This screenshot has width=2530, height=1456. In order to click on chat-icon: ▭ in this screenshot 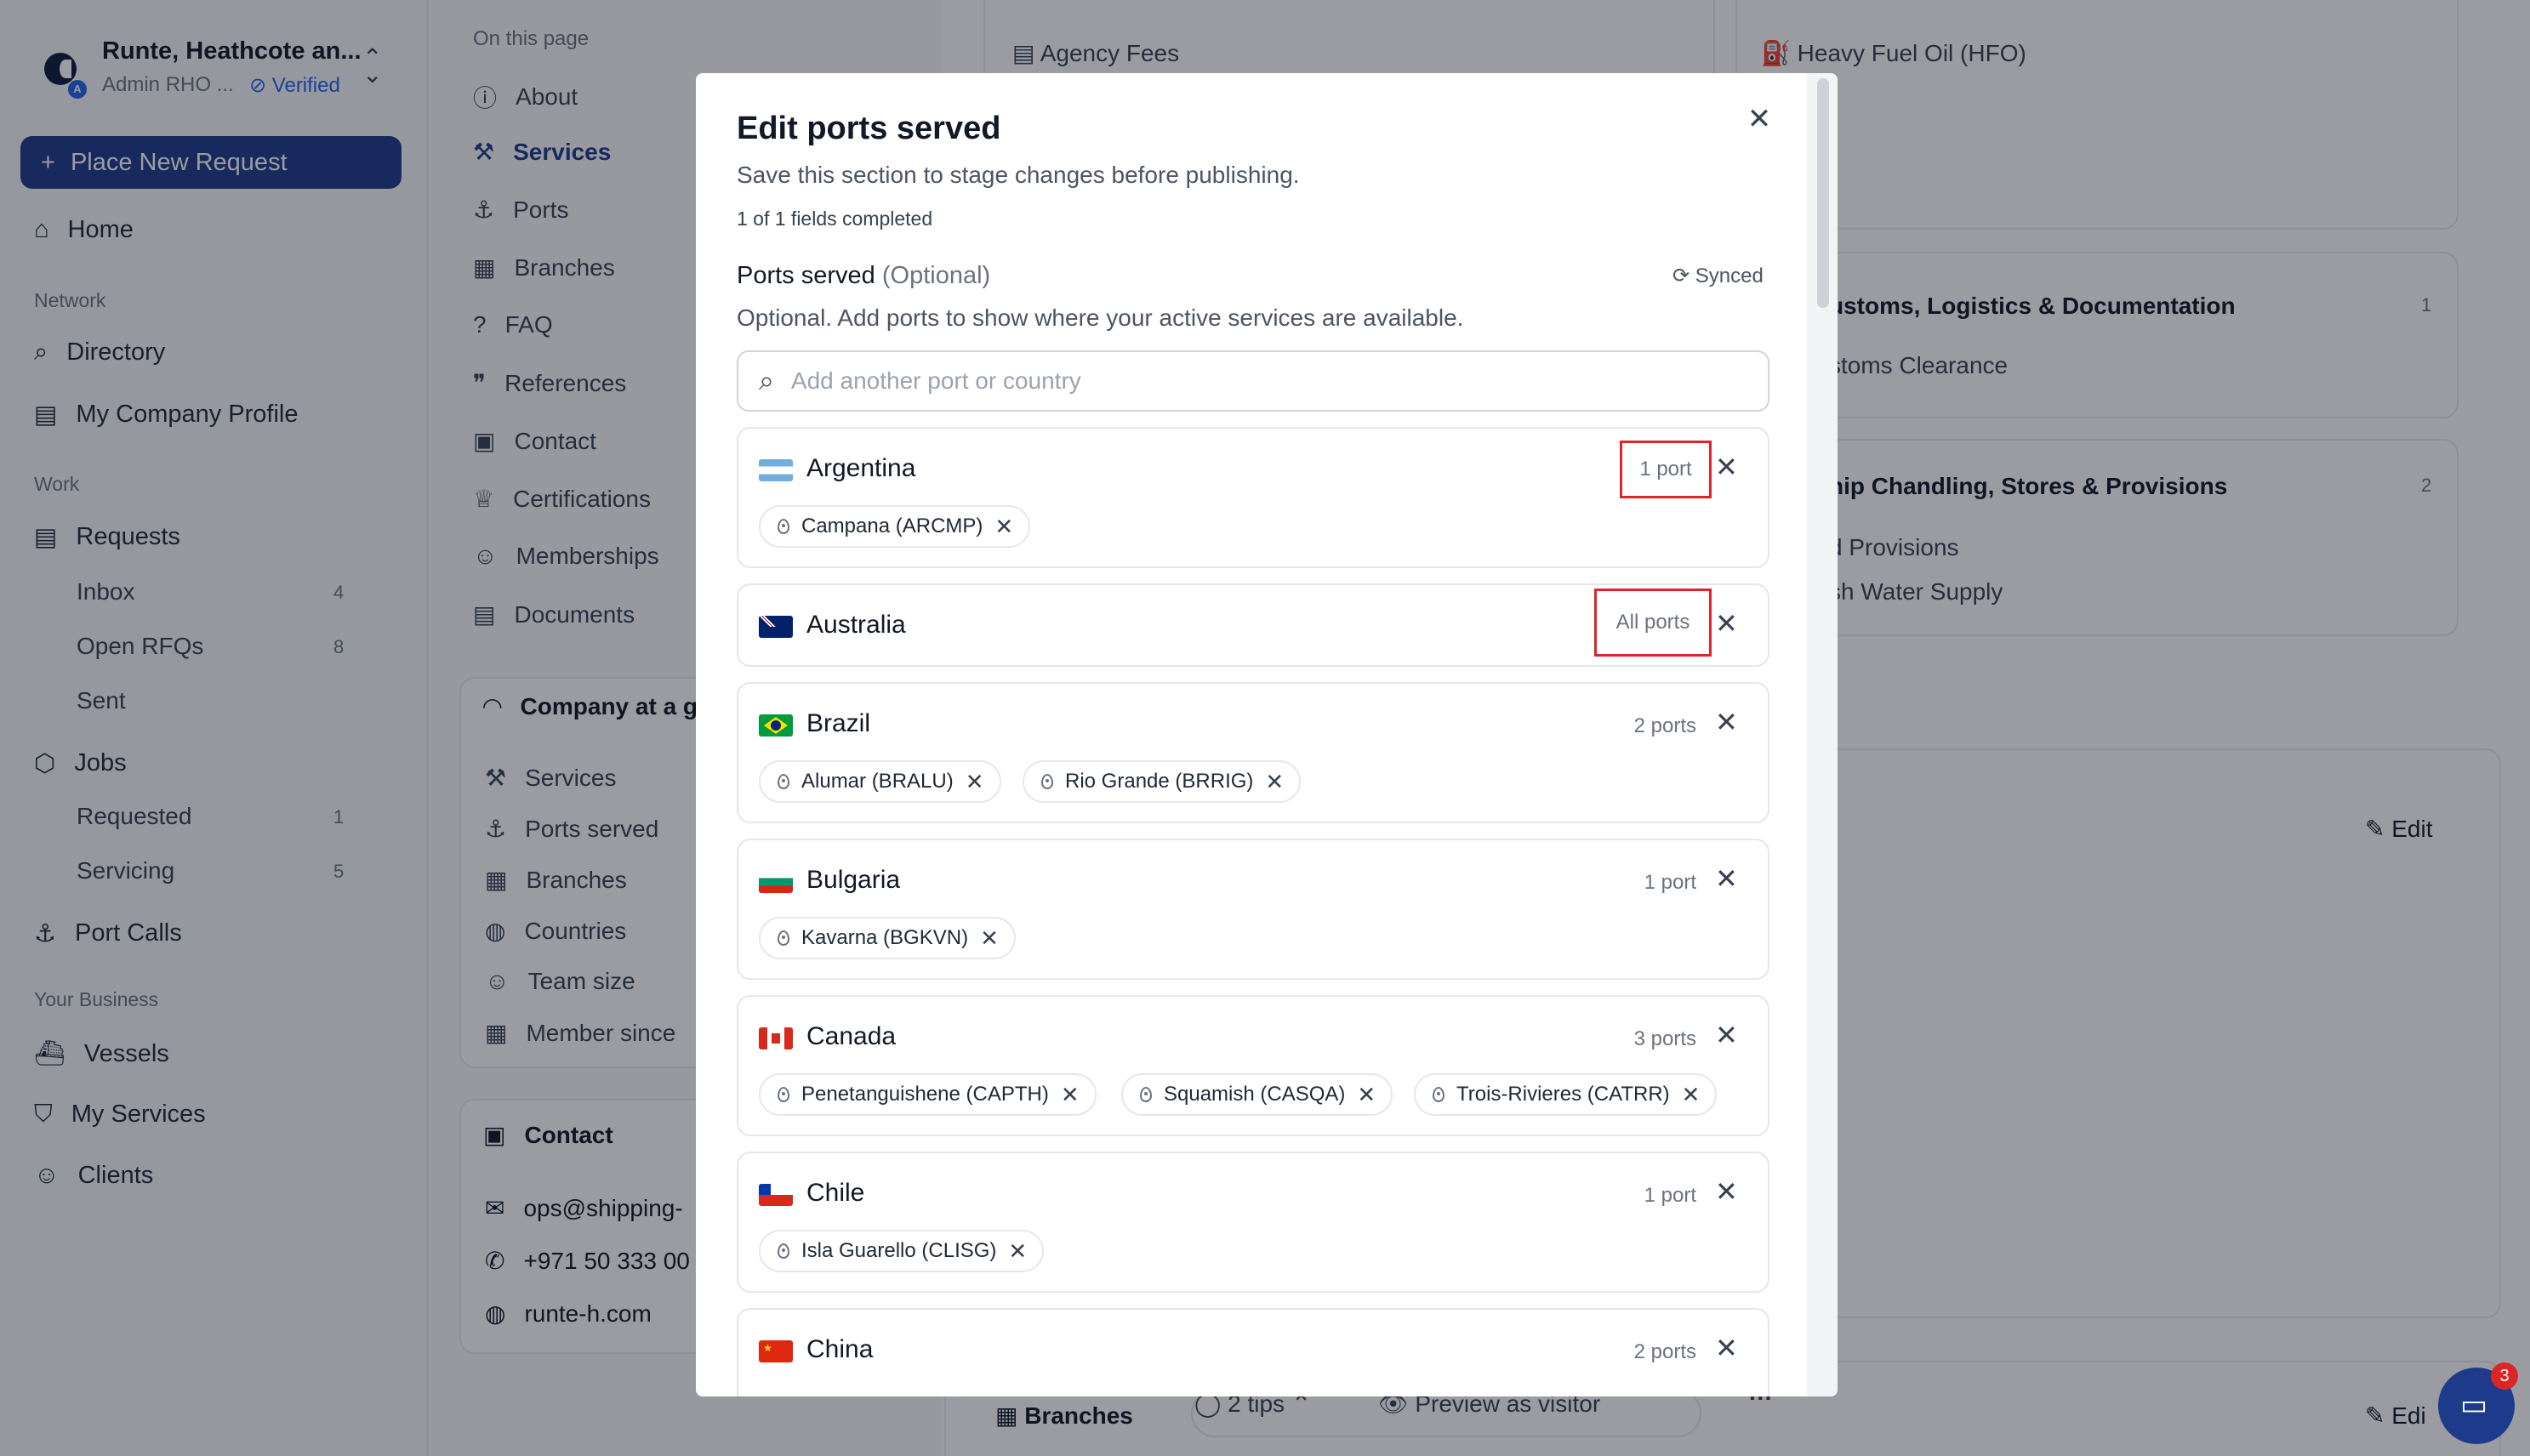, I will do `click(2474, 1405)`.